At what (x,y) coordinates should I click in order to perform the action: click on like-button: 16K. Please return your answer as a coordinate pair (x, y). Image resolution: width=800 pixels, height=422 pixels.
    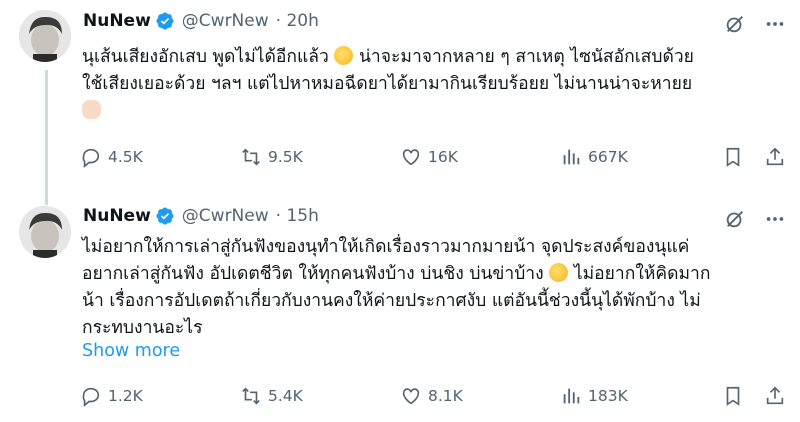
    Looking at the image, I should click on (429, 157).